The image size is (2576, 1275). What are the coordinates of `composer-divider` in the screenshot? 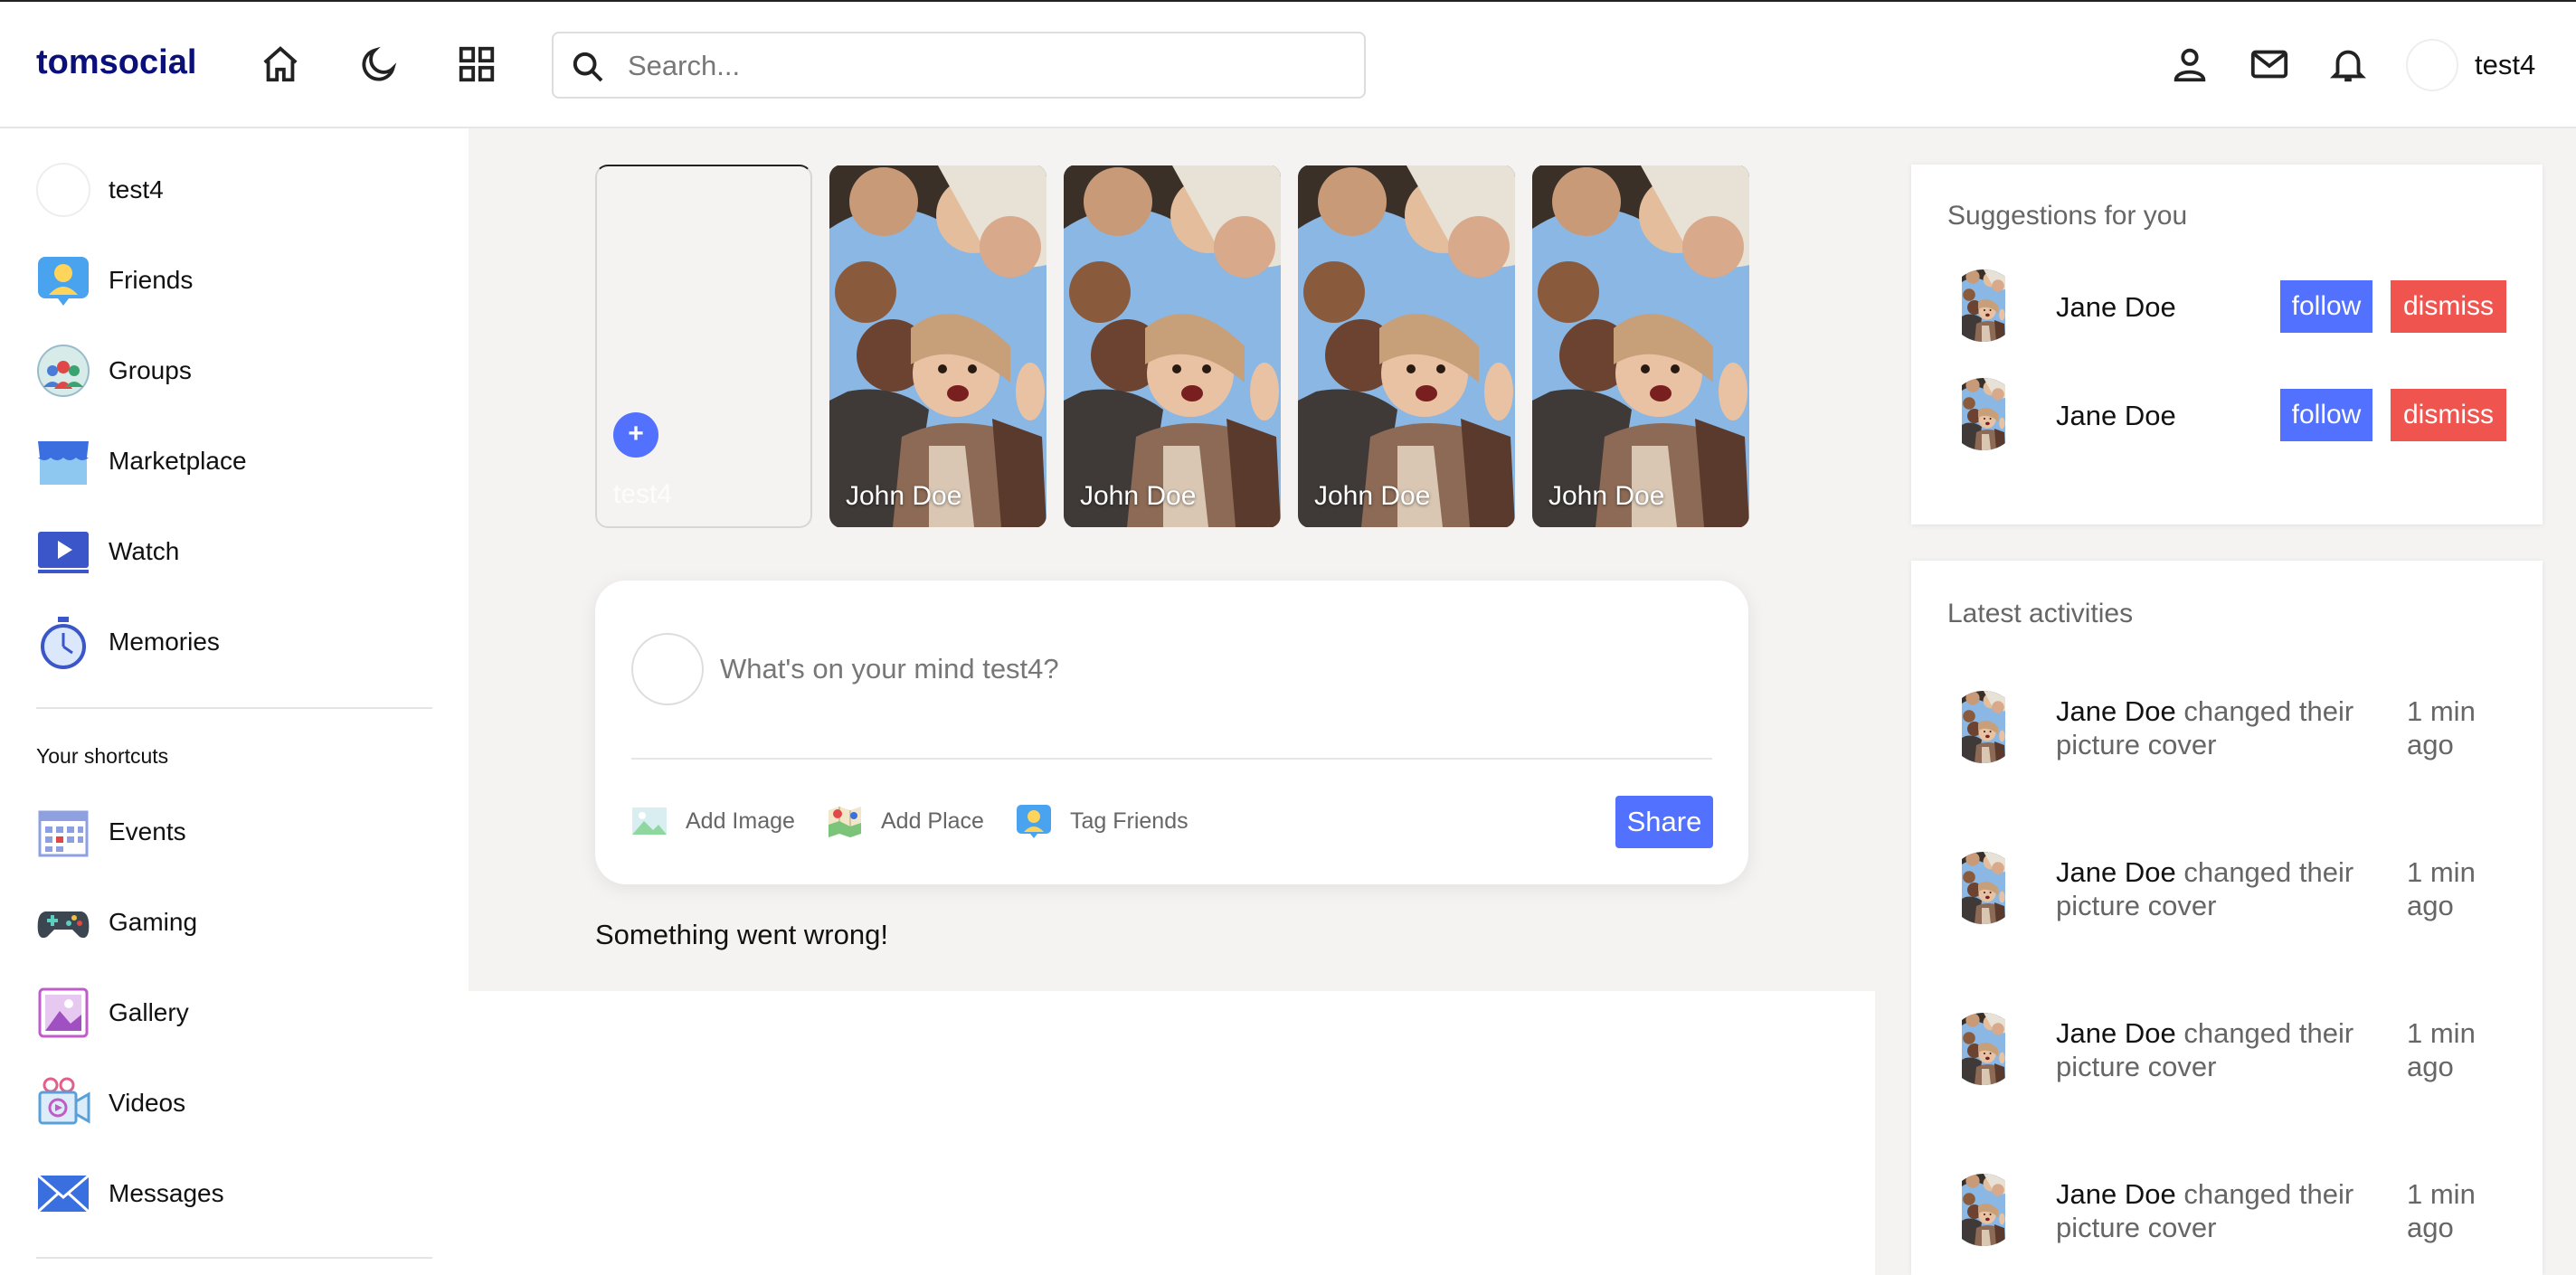 It's located at (1171, 759).